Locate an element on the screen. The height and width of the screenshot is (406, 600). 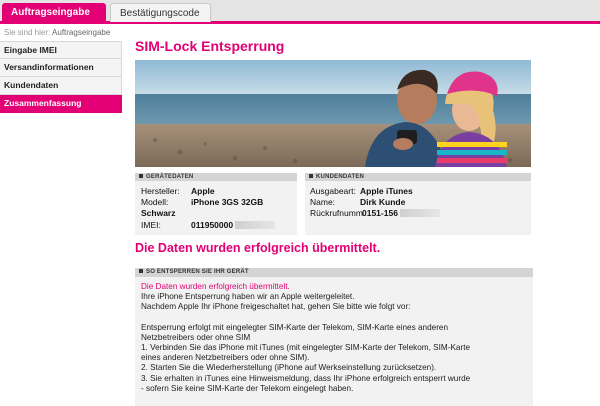
breadcrumb-current: Auftragseingabe is located at coordinates (81, 32).